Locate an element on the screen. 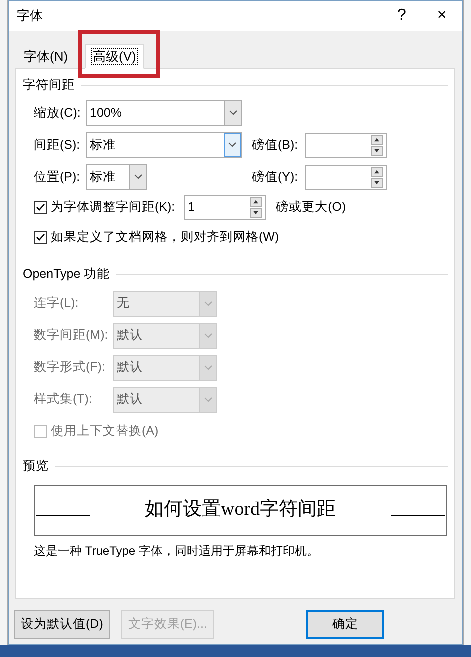  dialog-button: 确定 is located at coordinates (345, 624).